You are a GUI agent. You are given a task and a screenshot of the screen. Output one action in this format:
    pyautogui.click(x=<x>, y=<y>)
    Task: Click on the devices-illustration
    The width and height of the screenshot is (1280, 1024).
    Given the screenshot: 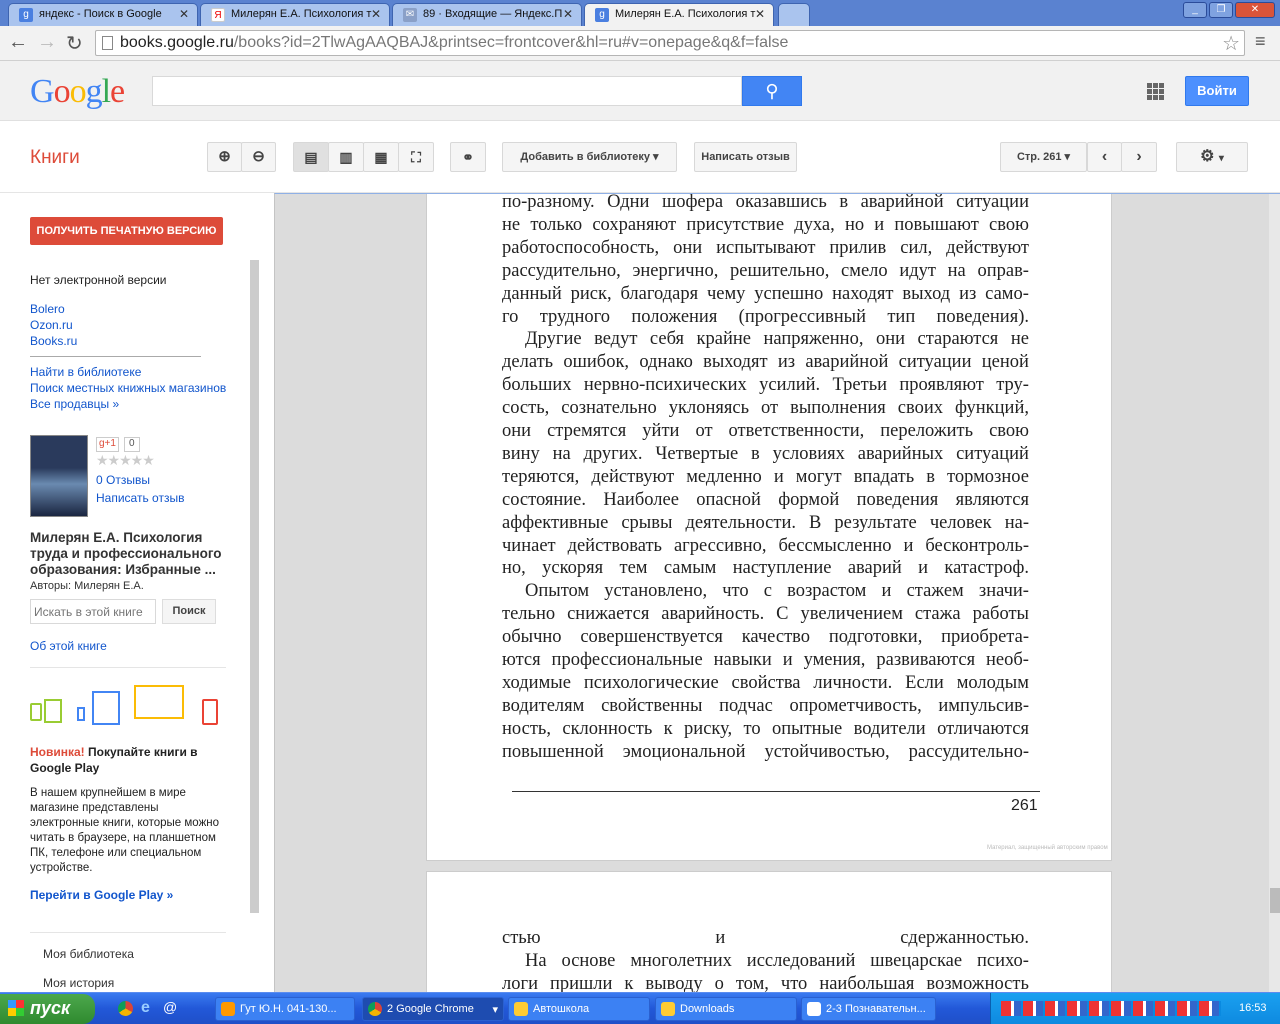 What is the action you would take?
    pyautogui.click(x=125, y=707)
    